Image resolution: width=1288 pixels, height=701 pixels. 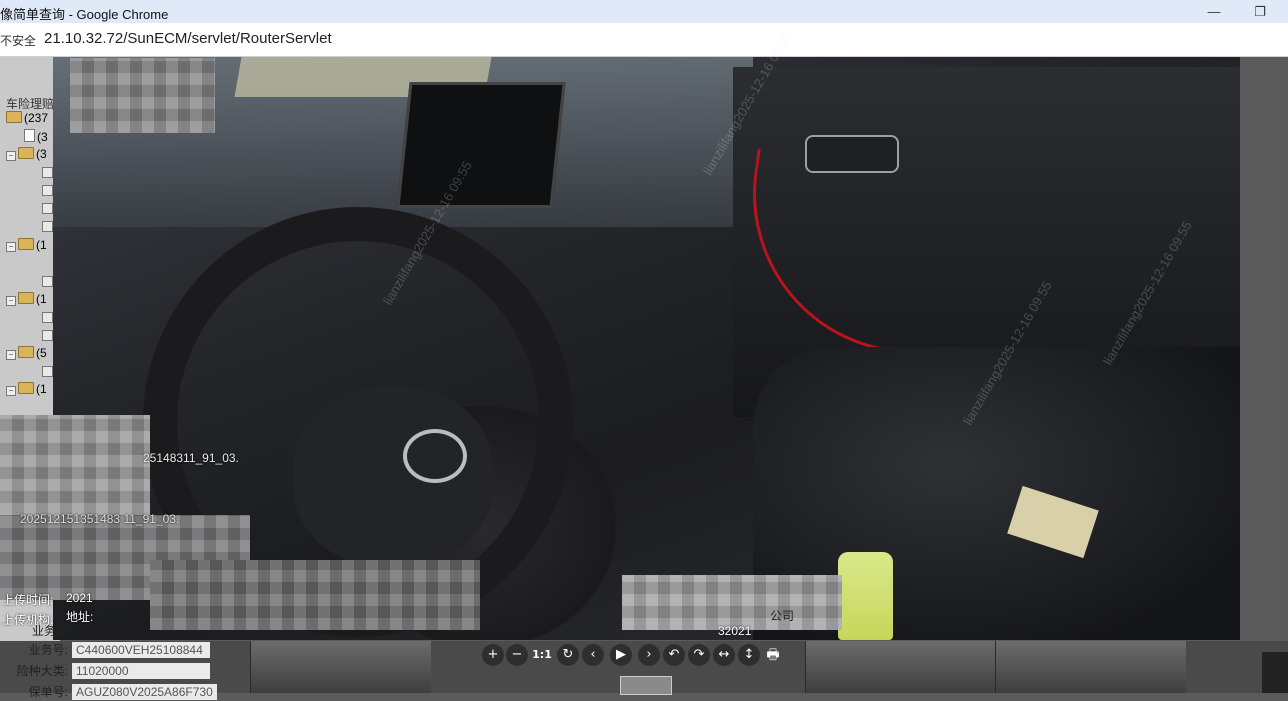 What do you see at coordinates (699, 655) in the screenshot?
I see `rotate-right-button: ↷` at bounding box center [699, 655].